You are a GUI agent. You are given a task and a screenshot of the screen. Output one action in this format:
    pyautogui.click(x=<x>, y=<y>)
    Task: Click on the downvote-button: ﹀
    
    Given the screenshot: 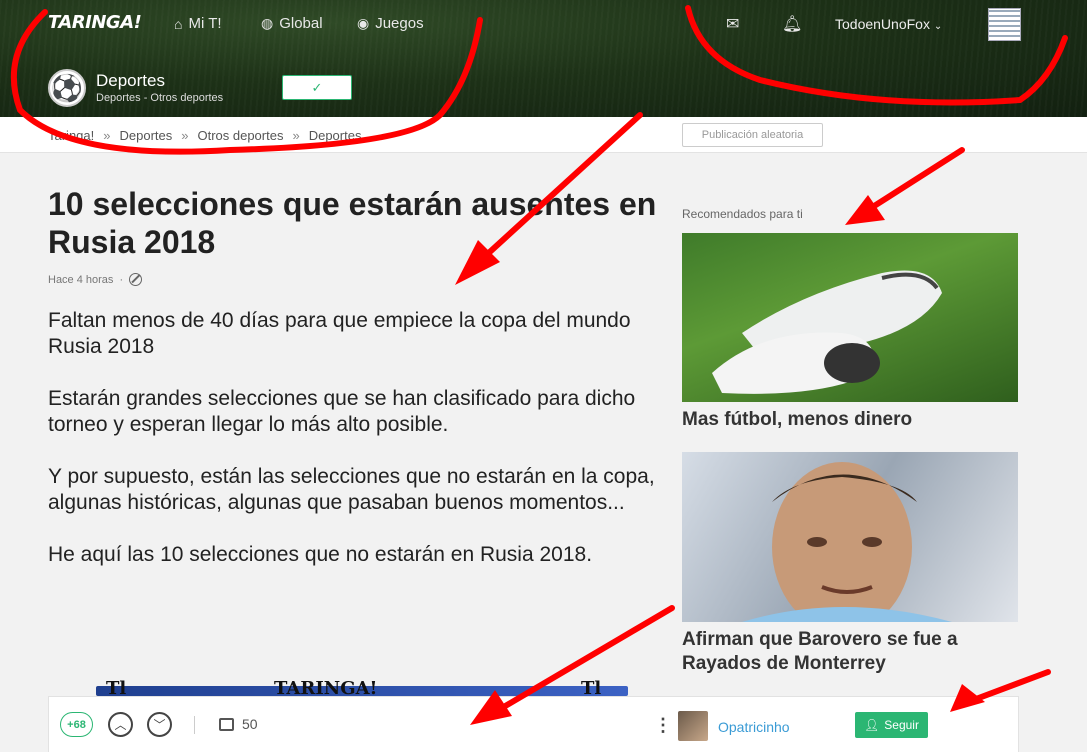 What is the action you would take?
    pyautogui.click(x=159, y=724)
    